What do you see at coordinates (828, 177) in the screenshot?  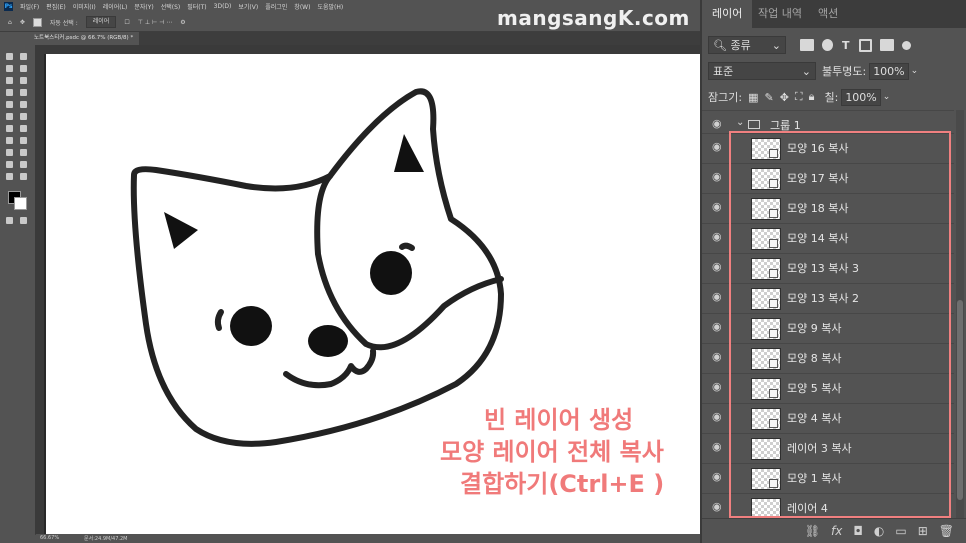 I see `layer-item: ◉ 모양 17 복사` at bounding box center [828, 177].